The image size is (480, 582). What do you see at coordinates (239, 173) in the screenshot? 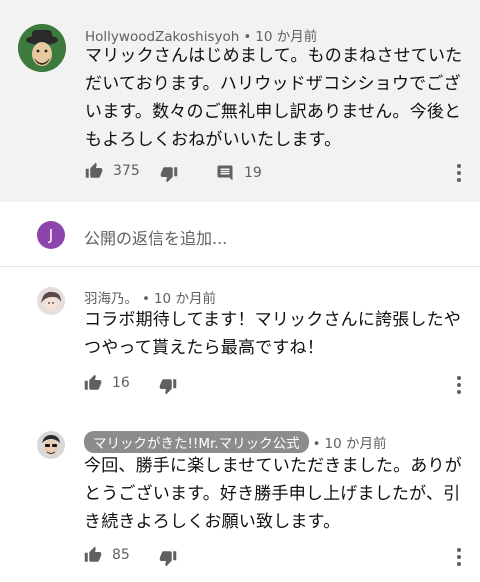
I see `reply-count-button: 19` at bounding box center [239, 173].